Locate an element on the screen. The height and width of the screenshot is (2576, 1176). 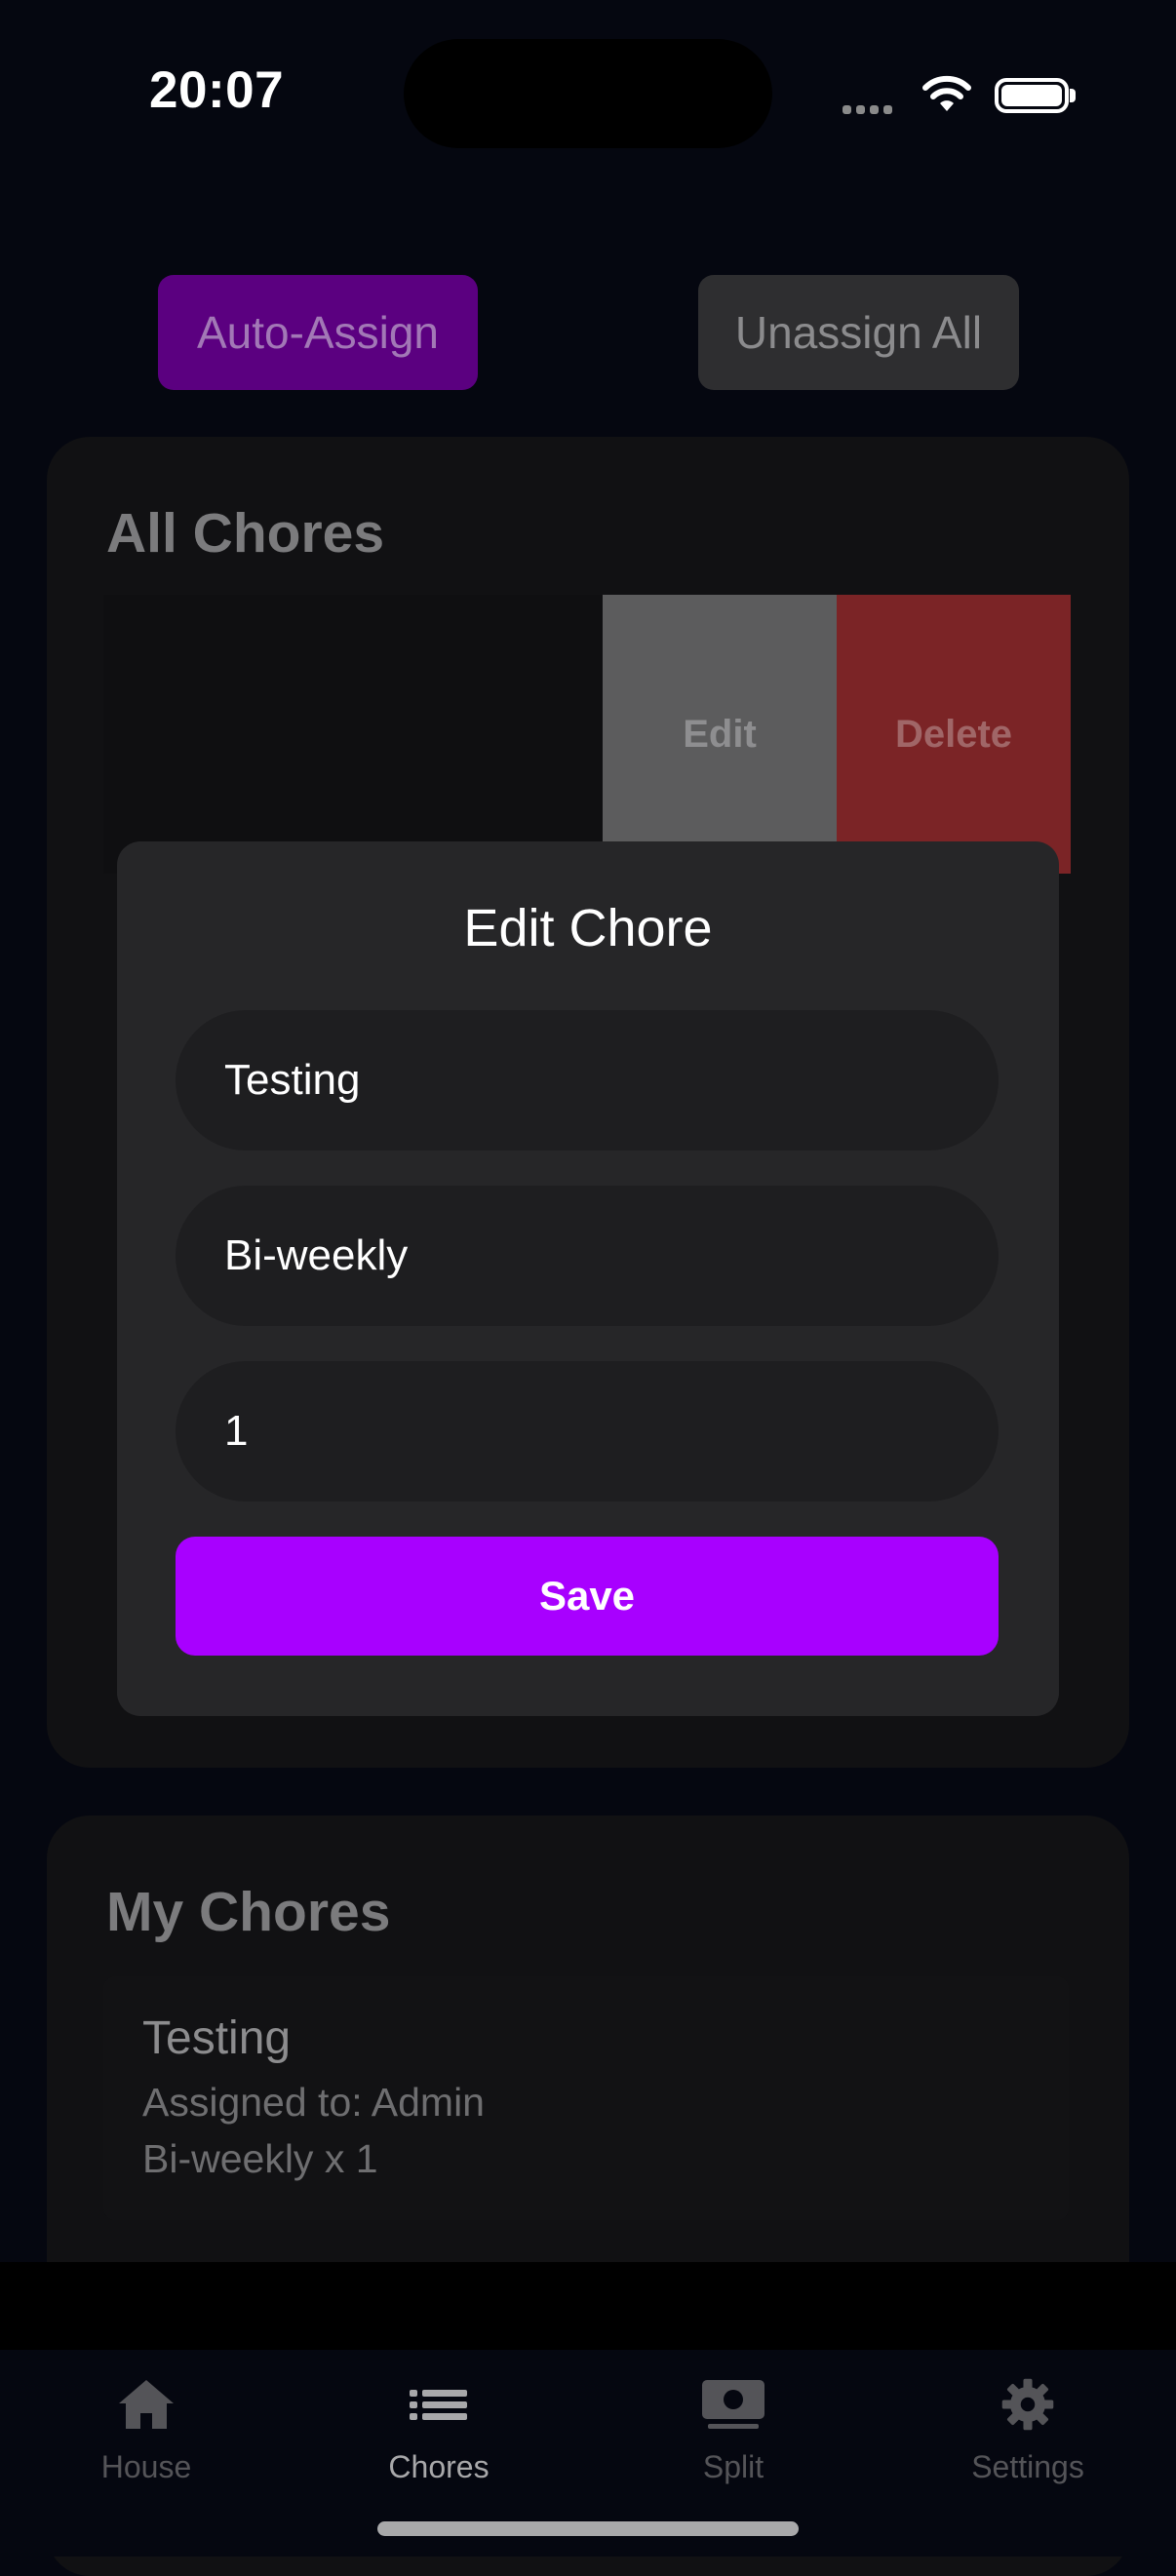
battery-cap is located at coordinates (1073, 95).